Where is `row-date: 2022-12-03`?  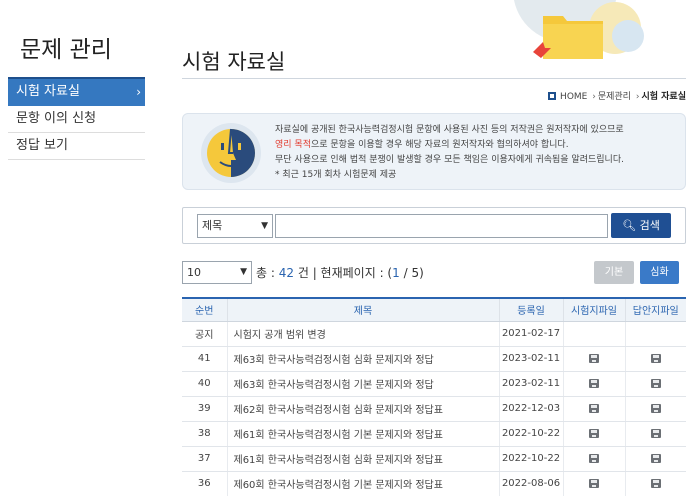
row-date: 2022-12-03 is located at coordinates (530, 409).